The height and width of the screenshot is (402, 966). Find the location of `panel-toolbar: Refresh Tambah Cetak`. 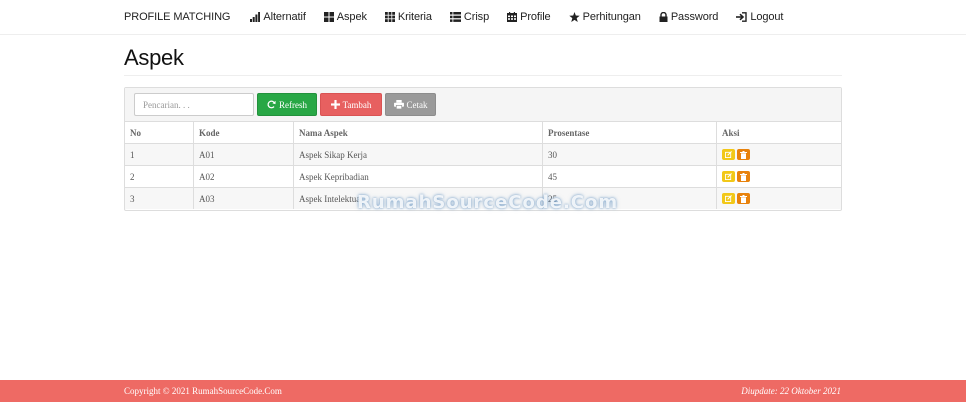

panel-toolbar: Refresh Tambah Cetak is located at coordinates (483, 105).